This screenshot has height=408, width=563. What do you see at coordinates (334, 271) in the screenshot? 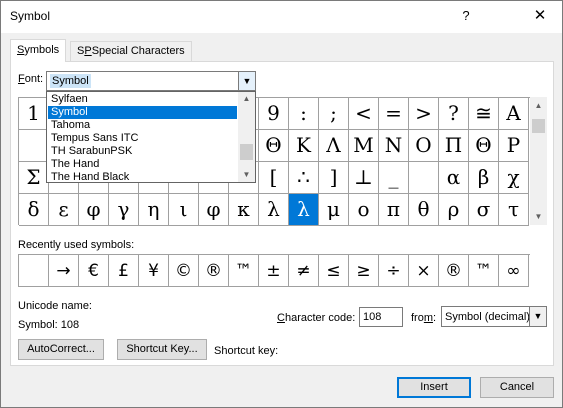
I see `recent-symbol-cell: ≤` at bounding box center [334, 271].